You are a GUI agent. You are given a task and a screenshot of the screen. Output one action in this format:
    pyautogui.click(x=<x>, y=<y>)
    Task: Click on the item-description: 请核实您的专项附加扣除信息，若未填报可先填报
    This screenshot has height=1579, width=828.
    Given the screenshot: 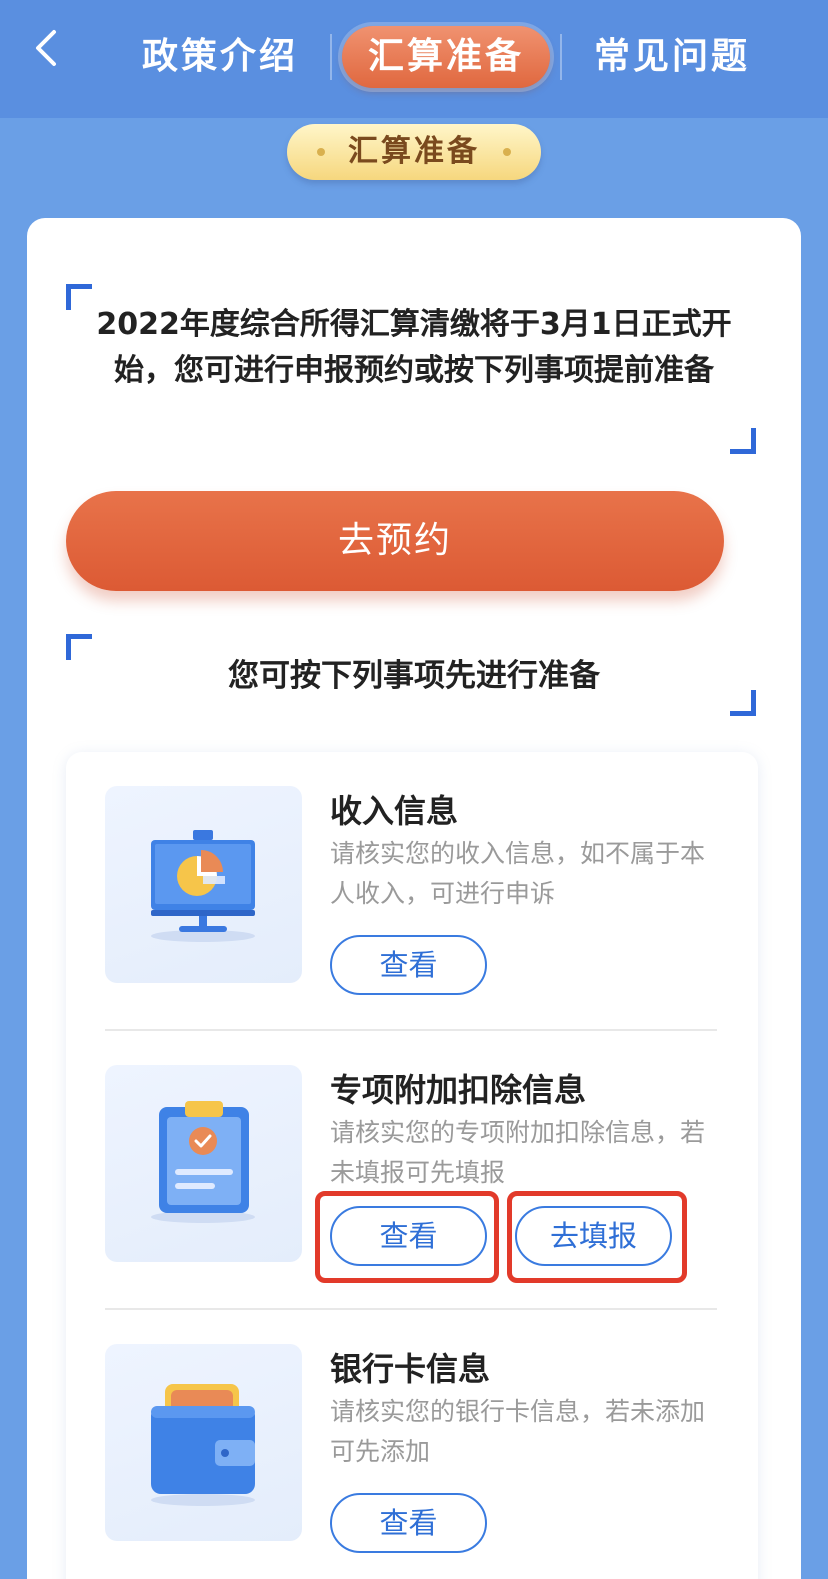 What is the action you would take?
    pyautogui.click(x=518, y=1152)
    